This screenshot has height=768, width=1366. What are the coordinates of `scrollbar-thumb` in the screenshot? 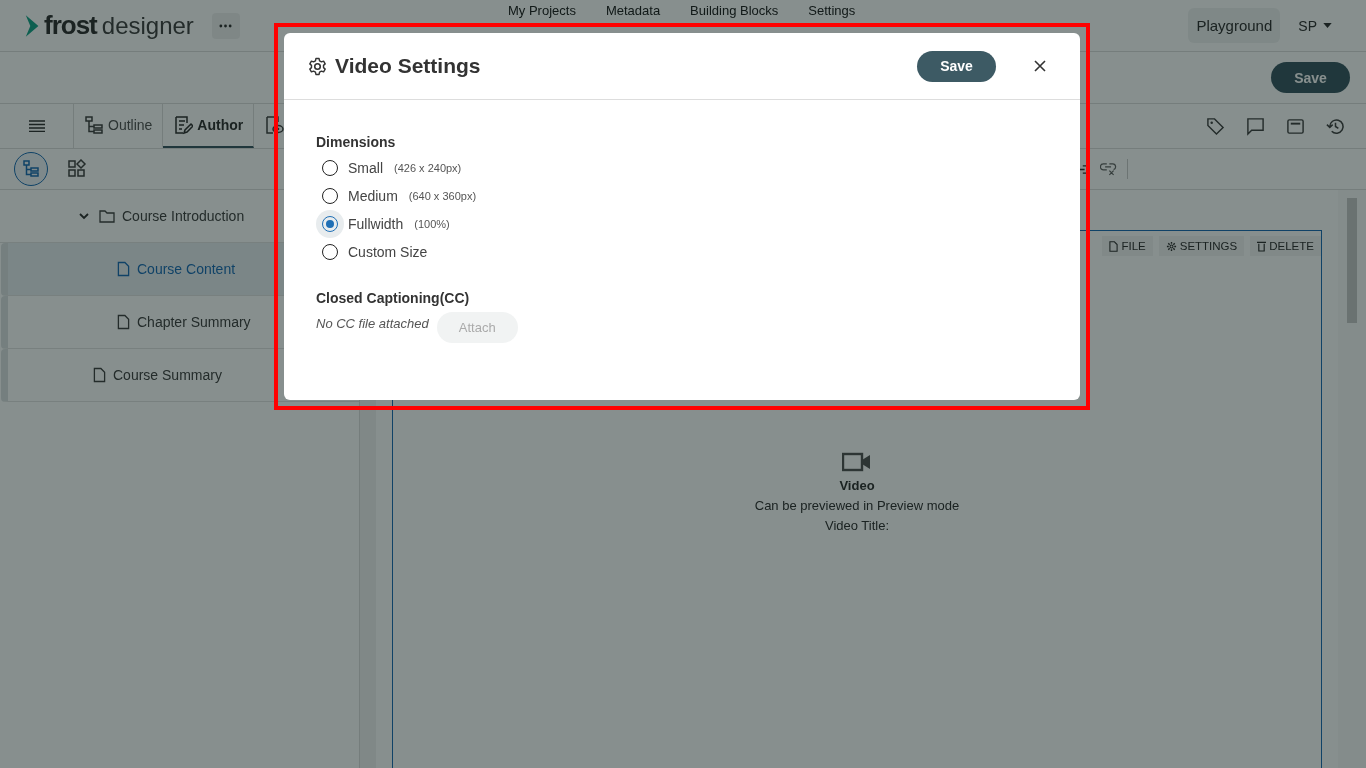 It's located at (1352, 260).